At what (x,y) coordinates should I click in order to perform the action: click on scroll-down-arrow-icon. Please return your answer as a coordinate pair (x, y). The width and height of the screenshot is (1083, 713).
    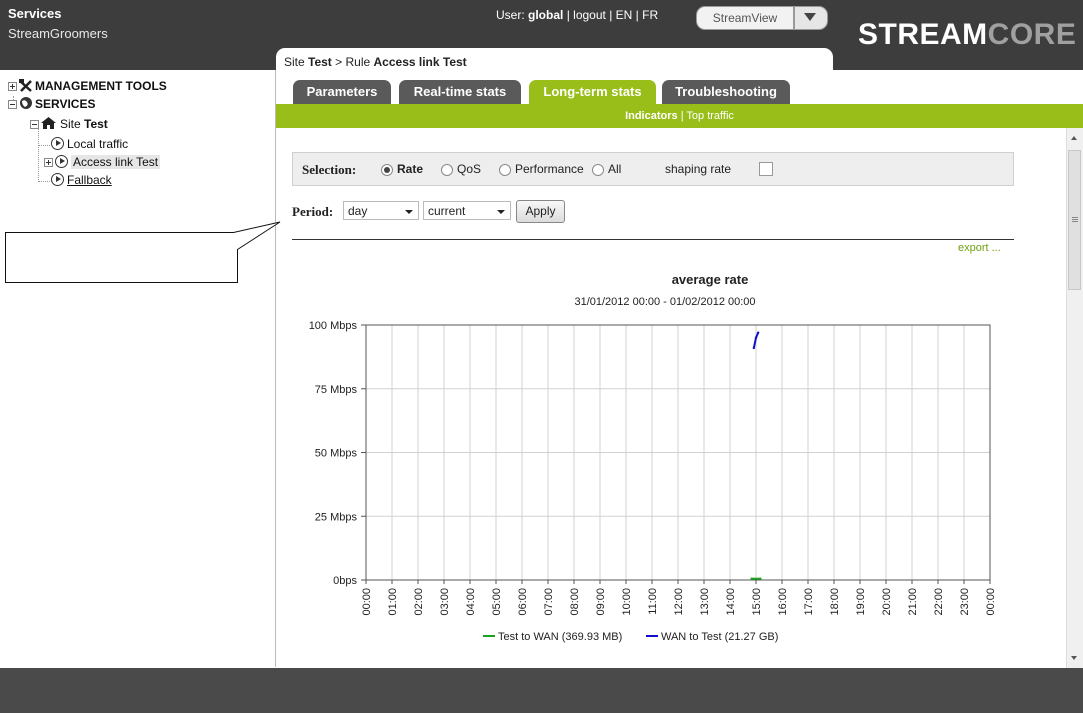
    Looking at the image, I should click on (1074, 658).